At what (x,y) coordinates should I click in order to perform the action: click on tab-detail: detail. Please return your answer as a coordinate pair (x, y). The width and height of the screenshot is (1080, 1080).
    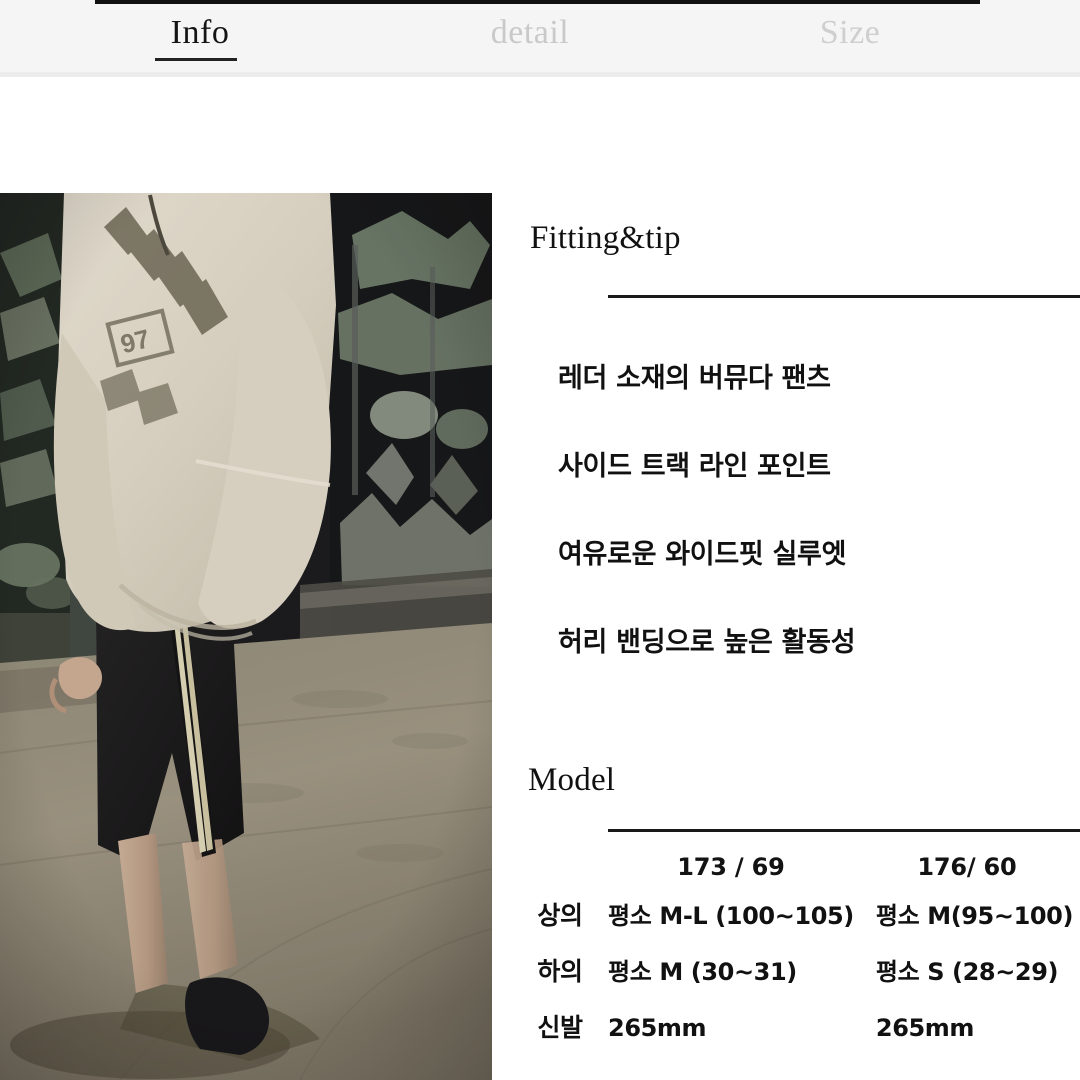
    Looking at the image, I should click on (530, 33).